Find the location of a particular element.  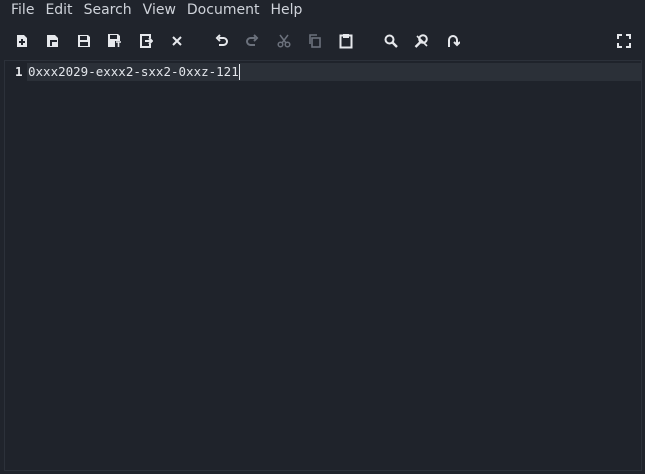

find-button is located at coordinates (391, 41).